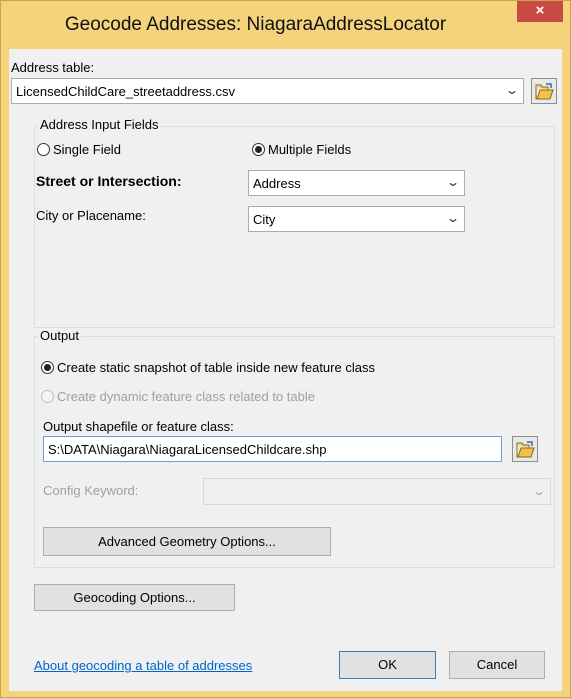  What do you see at coordinates (267, 91) in the screenshot?
I see `address-table-dropdown: LicensedChildCare_streetaddress.csv ⌄` at bounding box center [267, 91].